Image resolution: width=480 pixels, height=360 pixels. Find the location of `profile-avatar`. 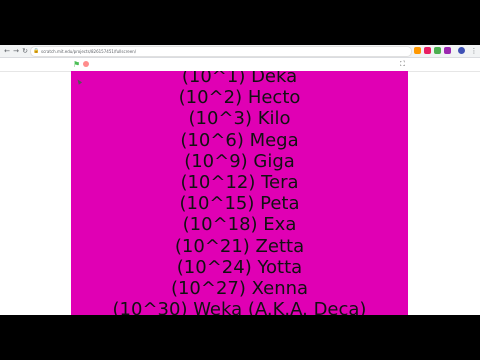

profile-avatar is located at coordinates (461, 50).